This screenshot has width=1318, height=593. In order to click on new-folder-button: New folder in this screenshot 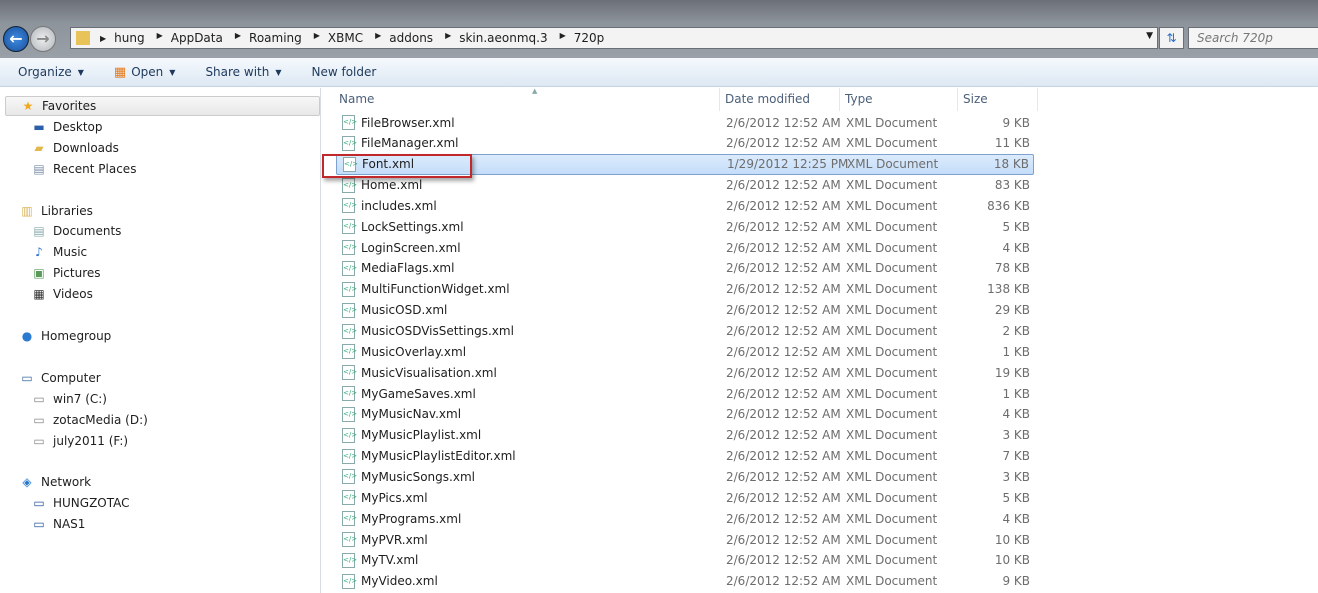, I will do `click(344, 72)`.